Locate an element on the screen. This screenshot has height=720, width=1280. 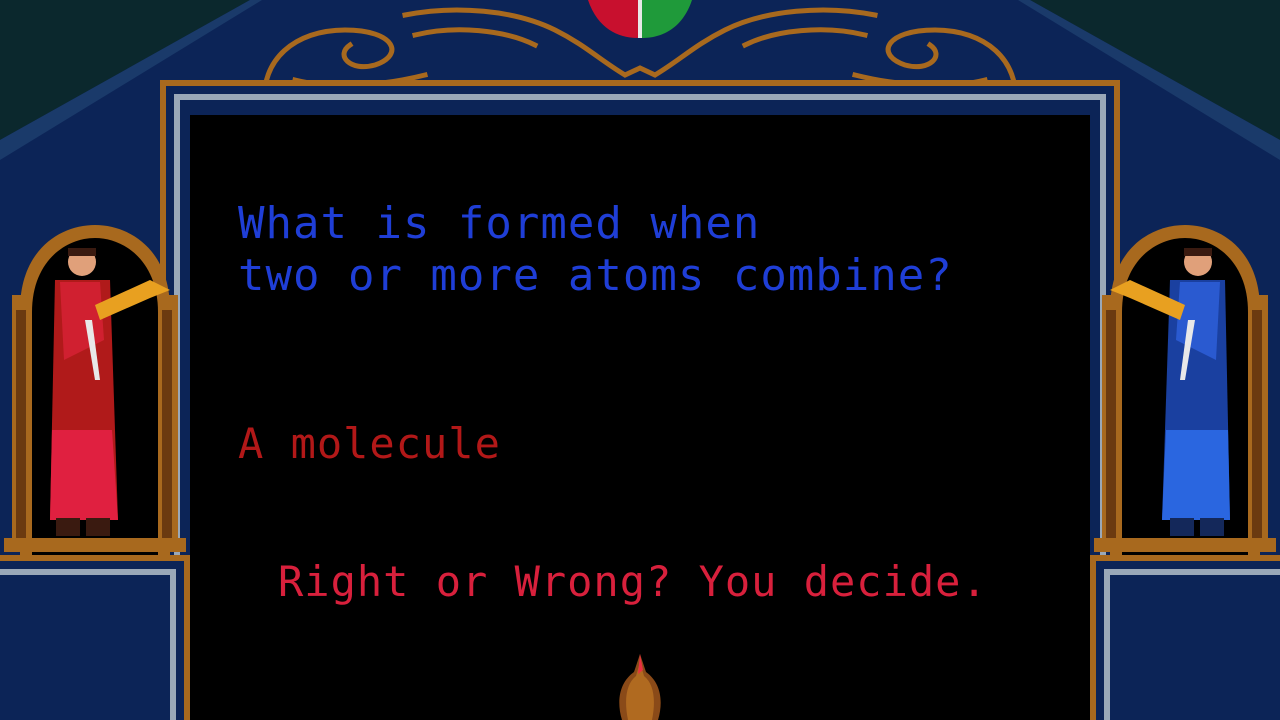
red-robed-herald-icon is located at coordinates (95, 392).